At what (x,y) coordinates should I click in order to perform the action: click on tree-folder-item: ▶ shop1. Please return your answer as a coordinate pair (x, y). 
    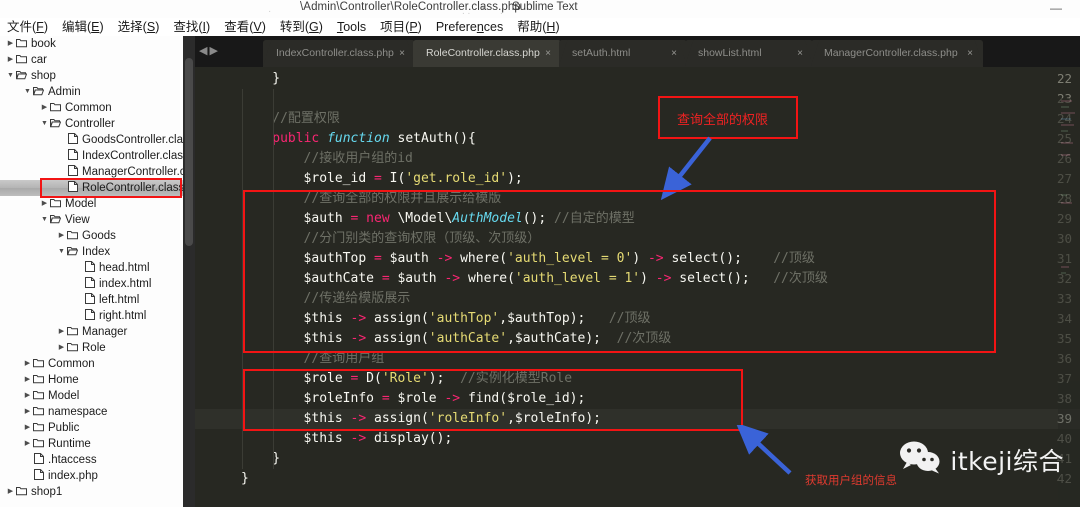
    Looking at the image, I should click on (91, 492).